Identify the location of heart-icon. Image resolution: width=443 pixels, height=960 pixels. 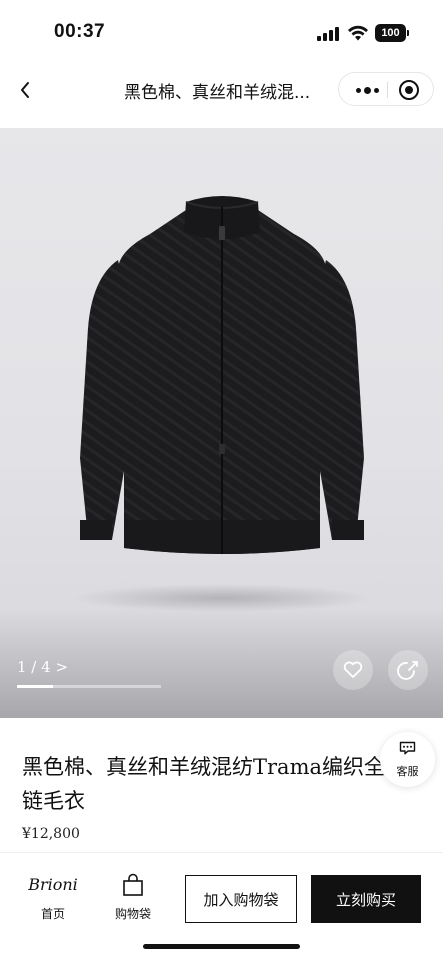
(353, 669).